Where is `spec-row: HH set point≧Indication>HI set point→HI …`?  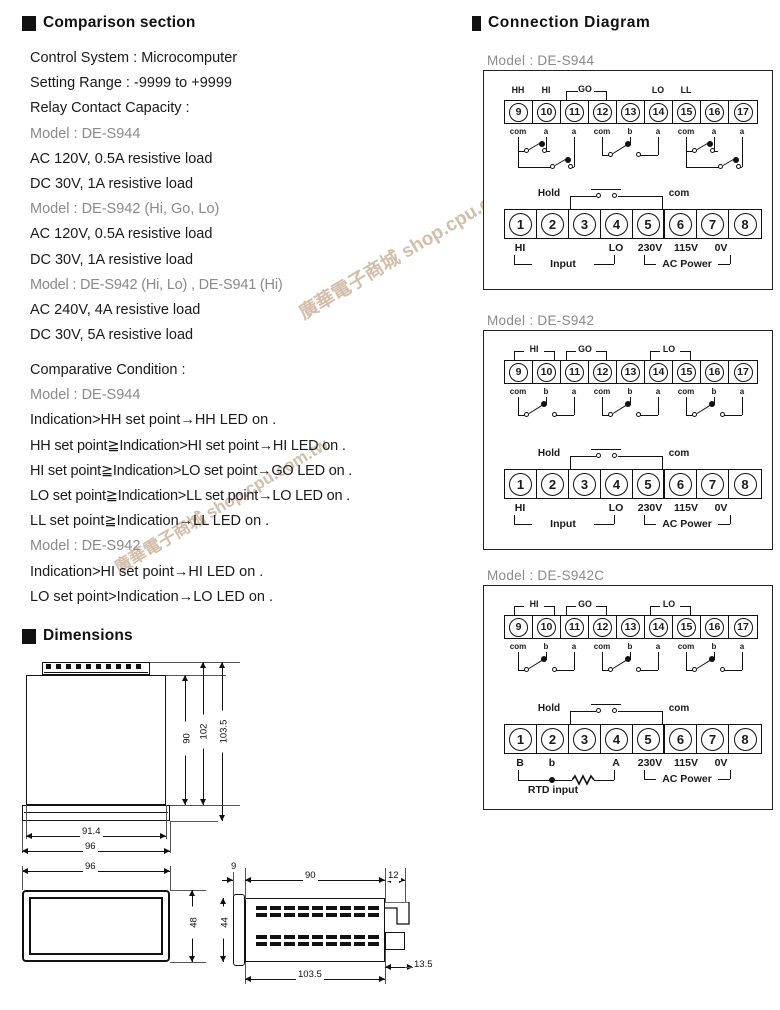 spec-row: HH set point≧Indication>HI set point→HI … is located at coordinates (188, 445).